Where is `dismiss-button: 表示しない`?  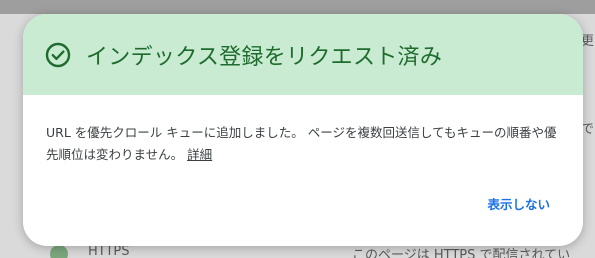
dismiss-button: 表示しない is located at coordinates (518, 203).